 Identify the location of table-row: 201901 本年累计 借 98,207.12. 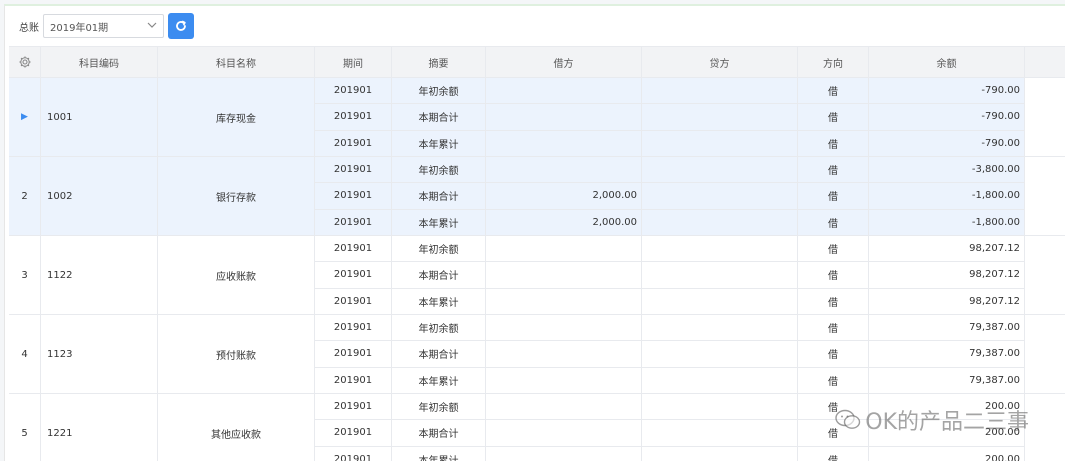
(670, 301).